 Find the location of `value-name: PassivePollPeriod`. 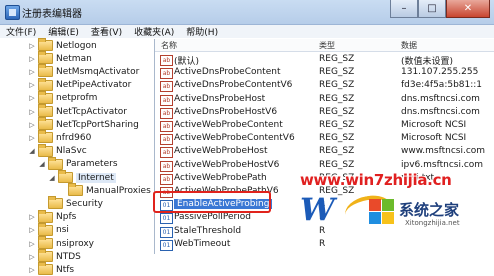

value-name: PassivePollPeriod is located at coordinates (212, 217).